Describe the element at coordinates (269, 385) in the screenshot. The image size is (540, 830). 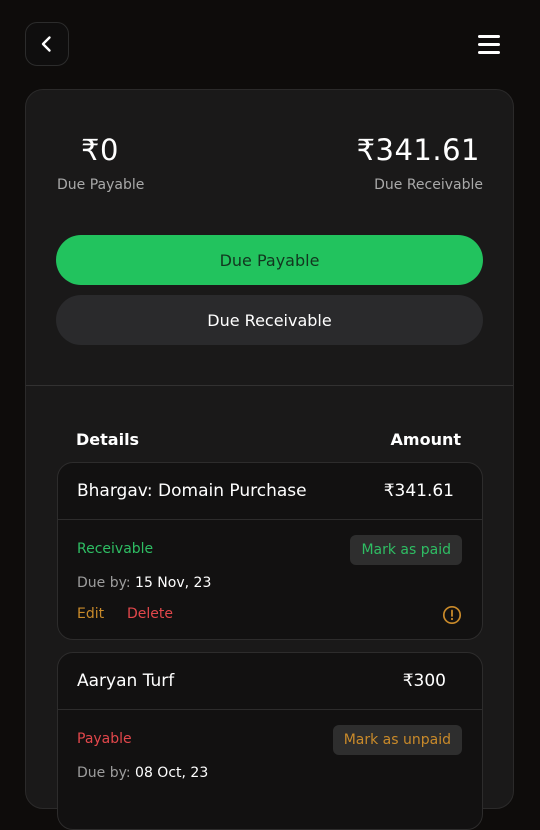
I see `divider` at that location.